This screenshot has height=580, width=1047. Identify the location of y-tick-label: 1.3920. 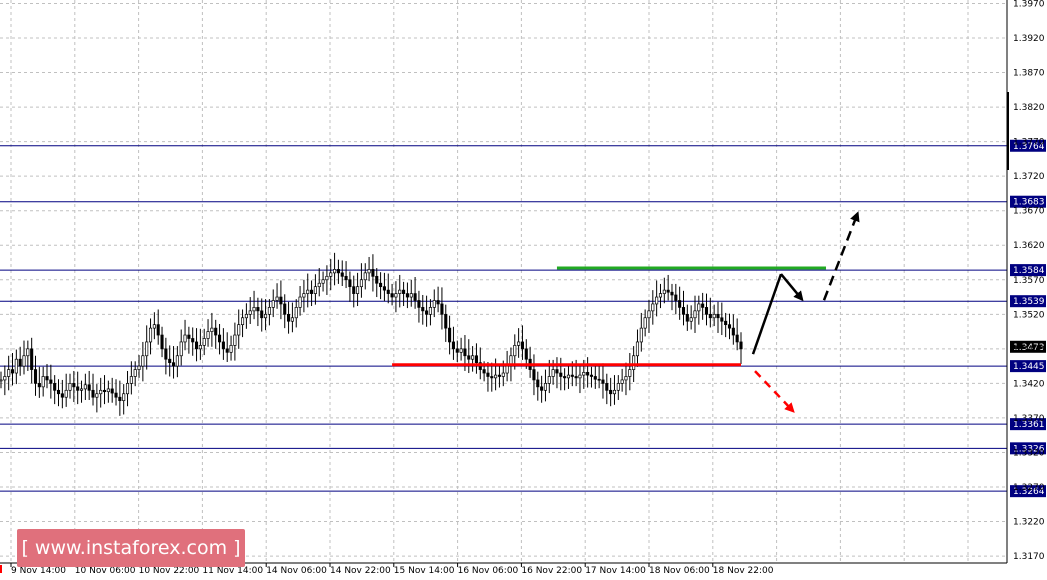
(1029, 39).